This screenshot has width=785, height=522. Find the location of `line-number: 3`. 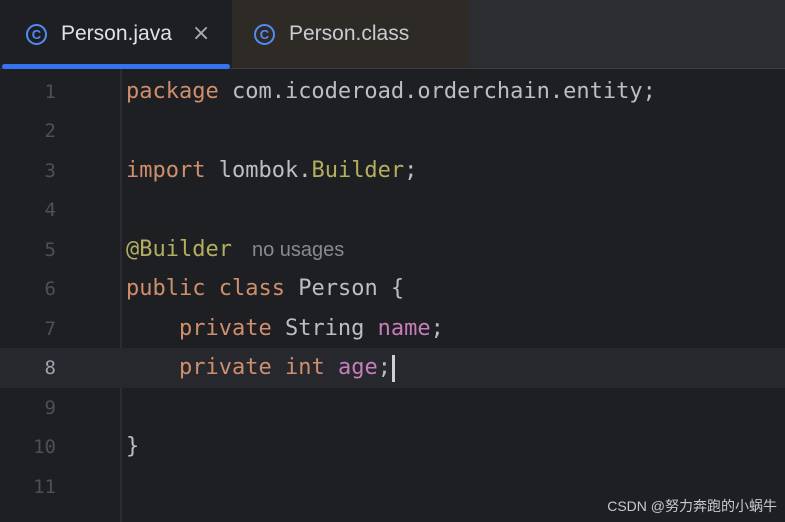

line-number: 3 is located at coordinates (50, 171).